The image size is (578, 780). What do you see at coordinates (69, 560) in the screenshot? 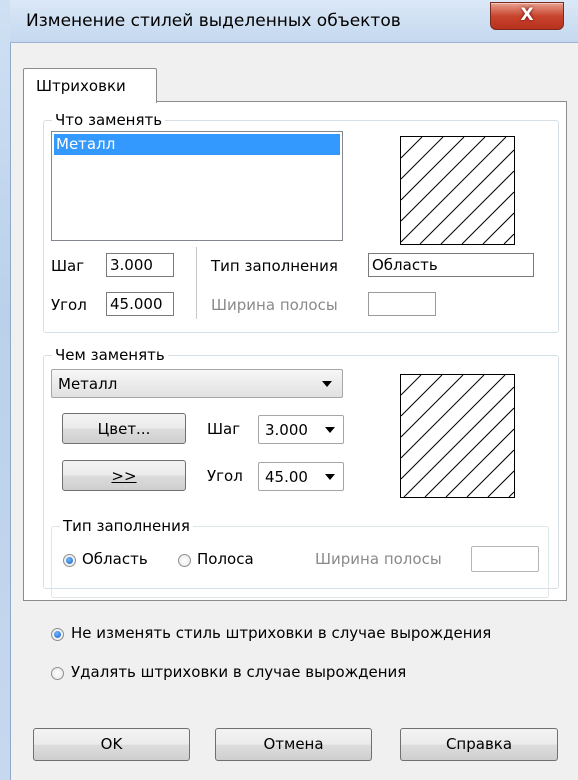
I see `fill-area-radio` at bounding box center [69, 560].